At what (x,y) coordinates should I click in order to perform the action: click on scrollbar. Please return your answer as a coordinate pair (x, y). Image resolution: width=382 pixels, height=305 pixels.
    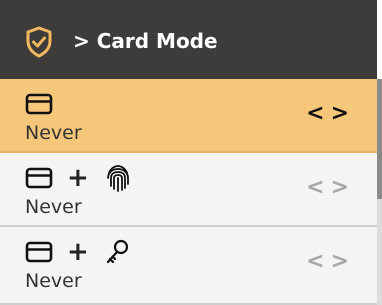
    Looking at the image, I should click on (379, 192).